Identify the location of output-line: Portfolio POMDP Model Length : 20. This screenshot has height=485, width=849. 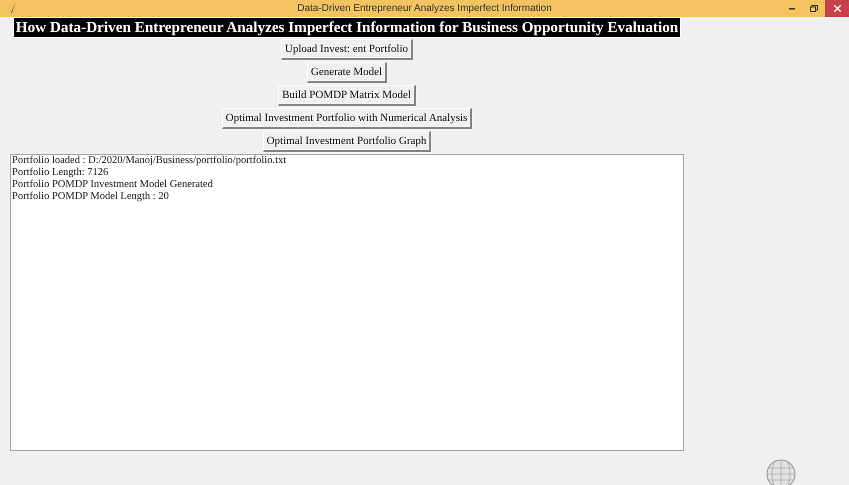
(91, 197).